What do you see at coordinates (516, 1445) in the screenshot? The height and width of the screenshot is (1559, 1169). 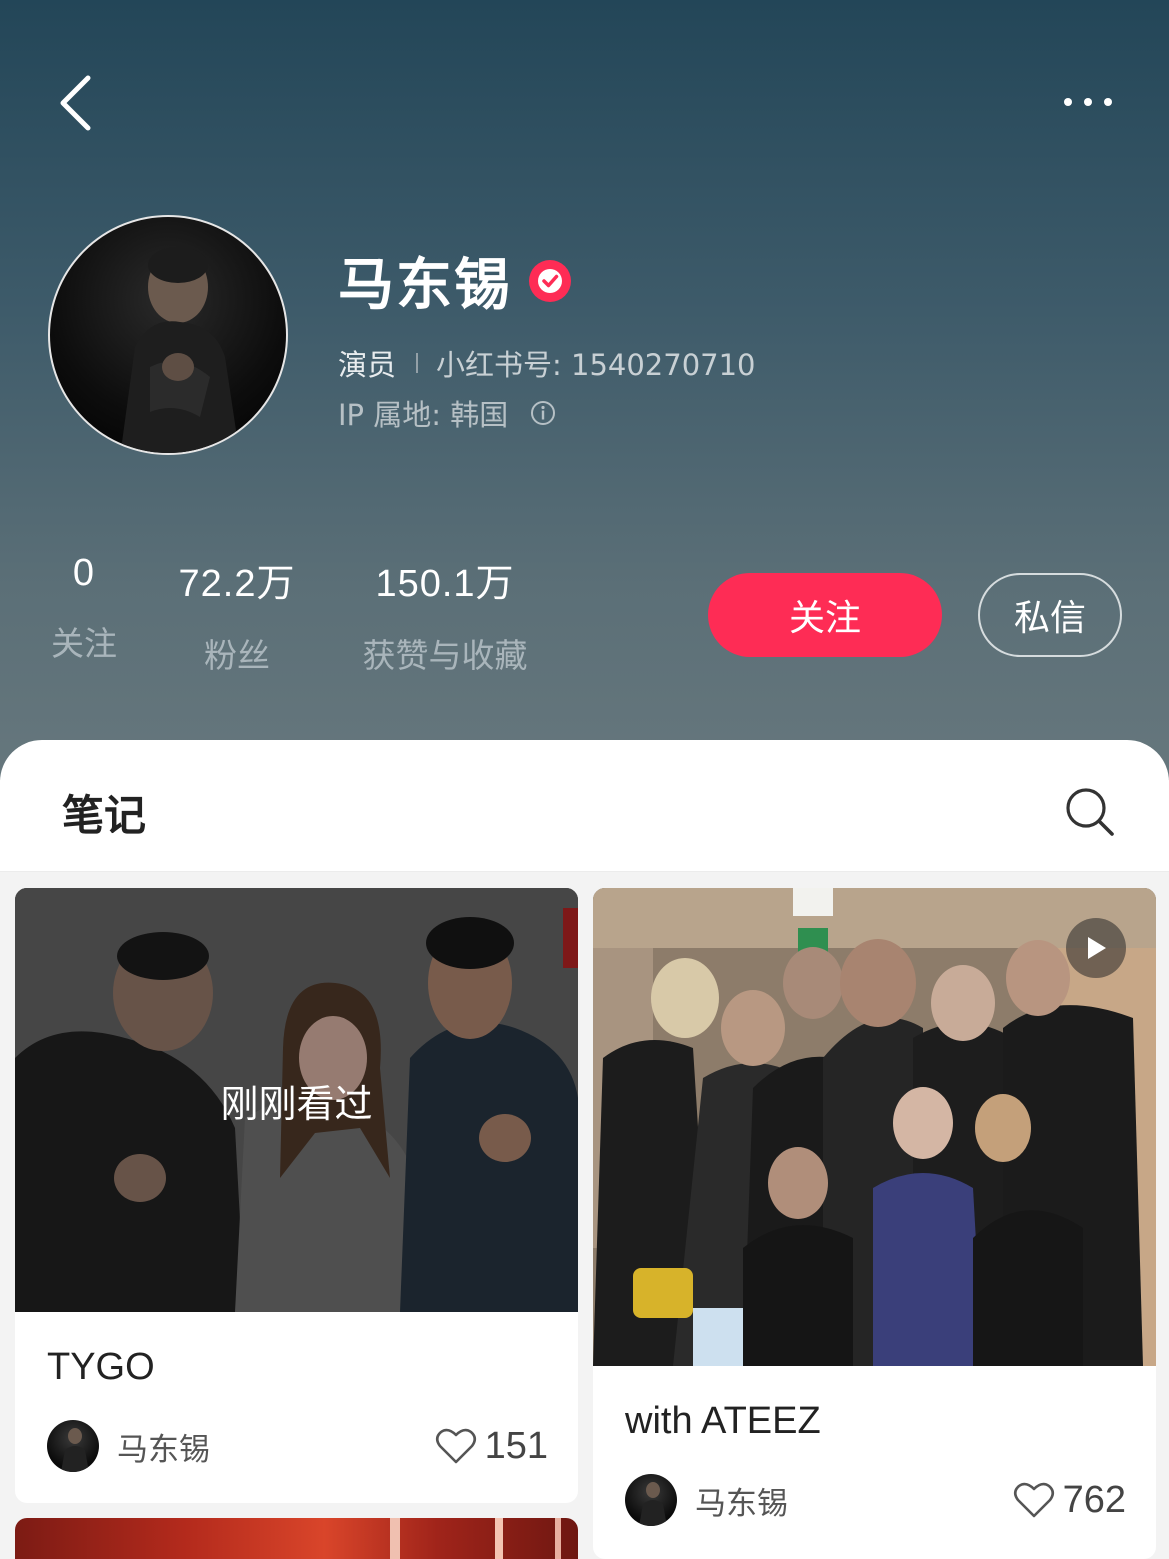 I see `like-count: 151` at bounding box center [516, 1445].